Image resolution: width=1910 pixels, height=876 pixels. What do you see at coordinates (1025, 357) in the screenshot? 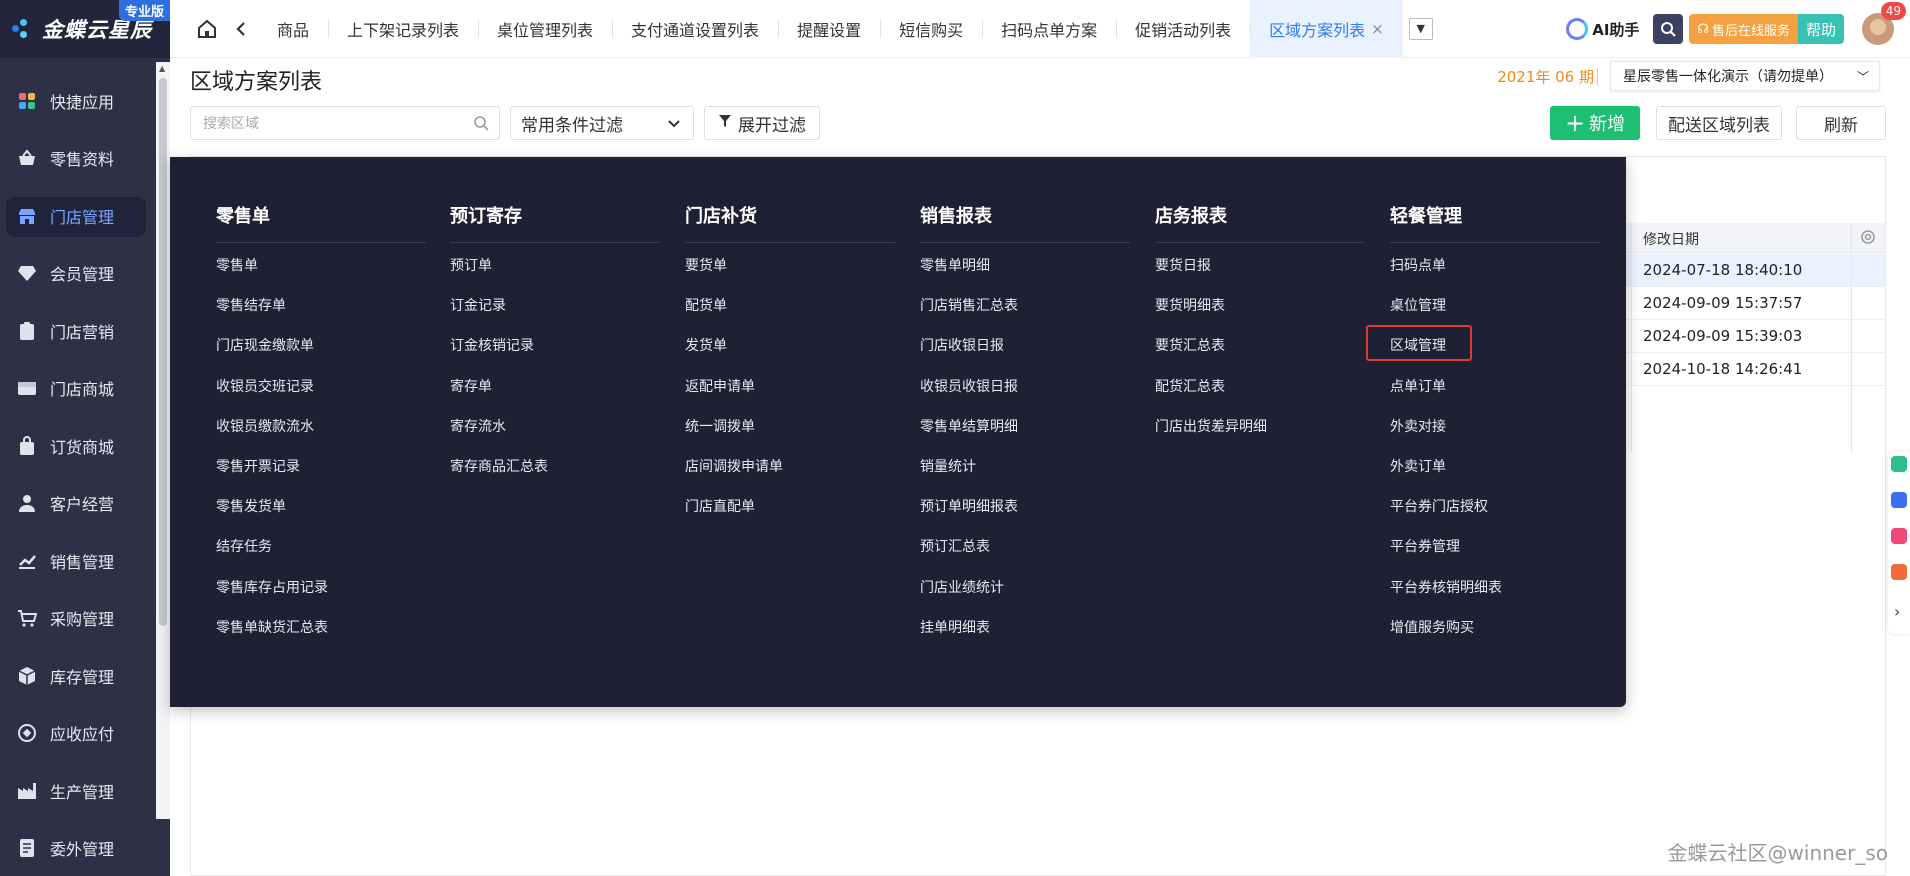
I see `menu-item: 门店收银日报` at bounding box center [1025, 357].